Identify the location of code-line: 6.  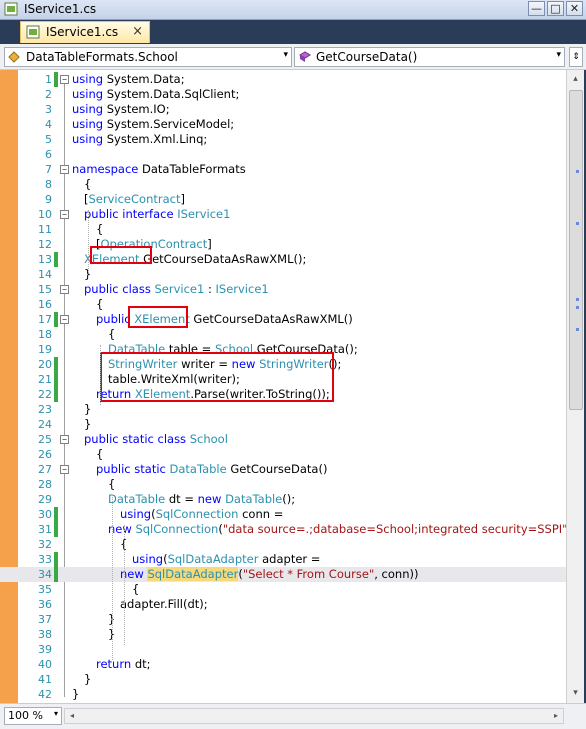
(283, 154).